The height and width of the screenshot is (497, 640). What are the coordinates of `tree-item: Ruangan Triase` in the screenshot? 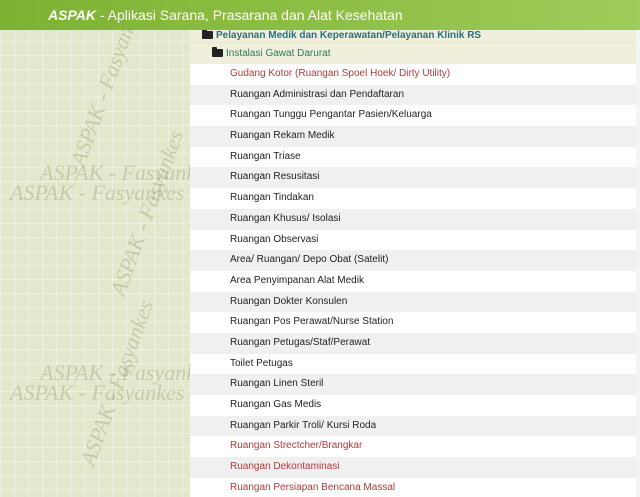 It's located at (415, 157).